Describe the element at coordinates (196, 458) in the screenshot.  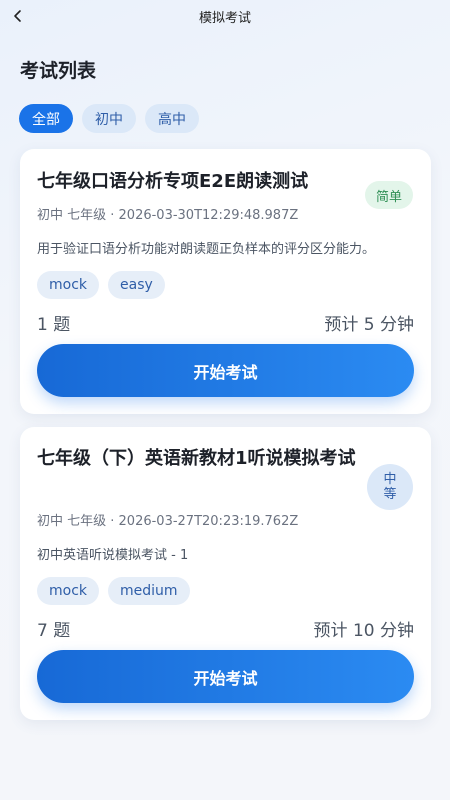
I see `exam-title: 七年级（下）英语新教材1听说模拟考试` at that location.